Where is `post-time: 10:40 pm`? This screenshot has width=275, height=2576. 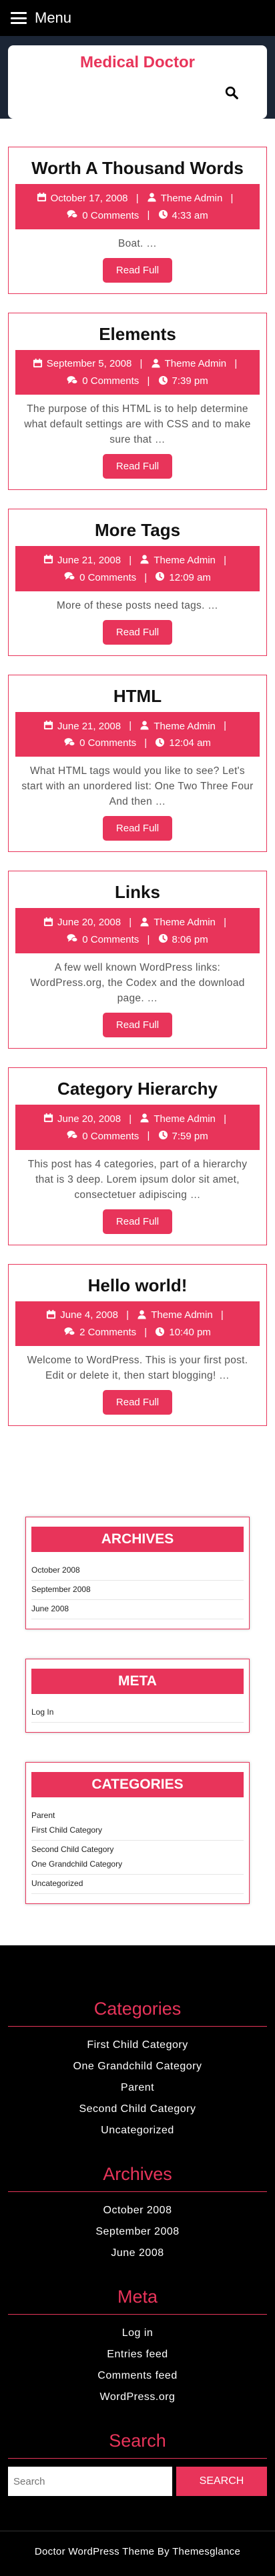
post-time: 10:40 pm is located at coordinates (183, 1332).